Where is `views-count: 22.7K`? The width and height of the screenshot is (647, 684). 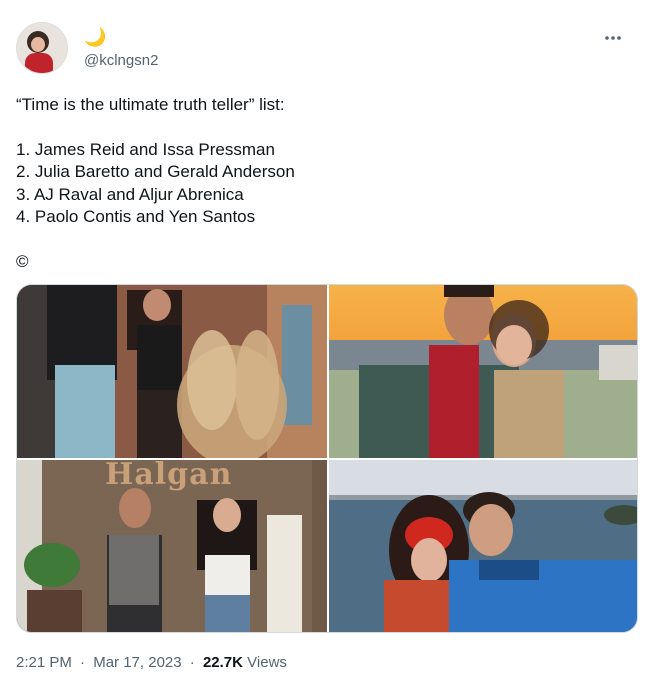
views-count: 22.7K is located at coordinates (223, 662).